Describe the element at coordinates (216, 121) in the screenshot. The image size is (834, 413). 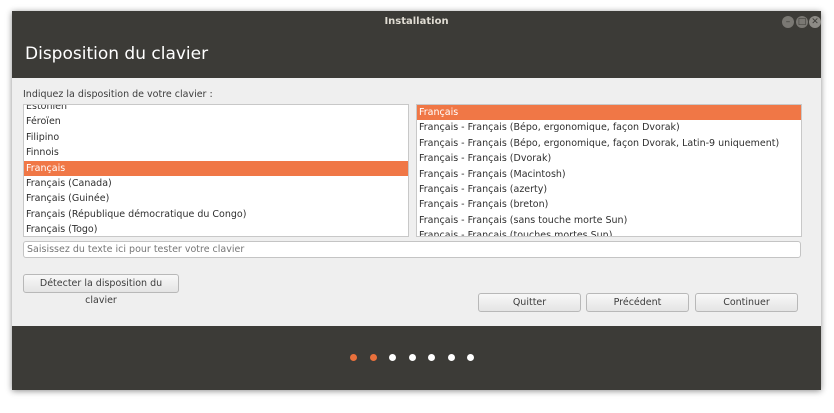
I see `layout-list-item: Féroïen` at that location.